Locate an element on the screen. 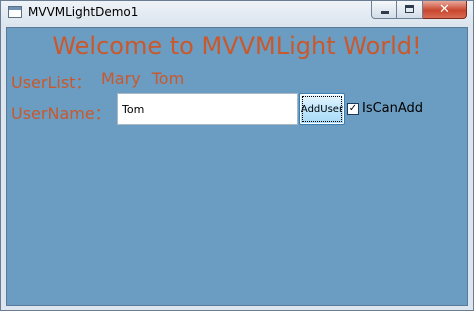 Image resolution: width=474 pixels, height=311 pixels. minimize-icon is located at coordinates (385, 12).